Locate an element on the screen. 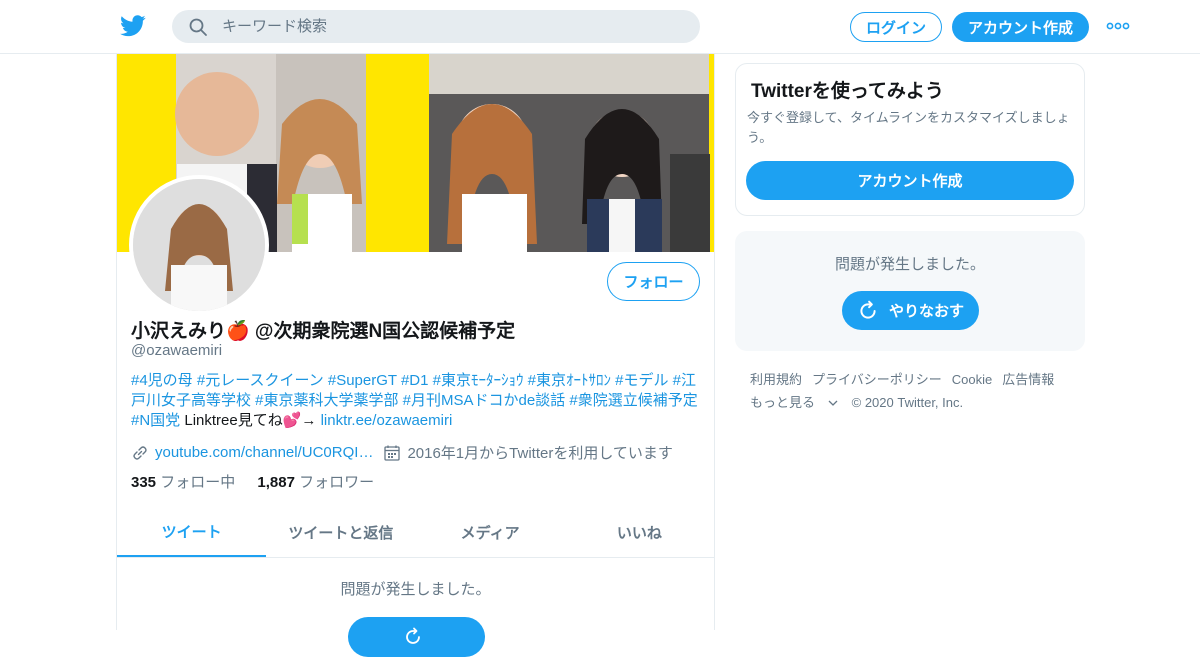 This screenshot has width=1200, height=657. link-icon is located at coordinates (140, 452).